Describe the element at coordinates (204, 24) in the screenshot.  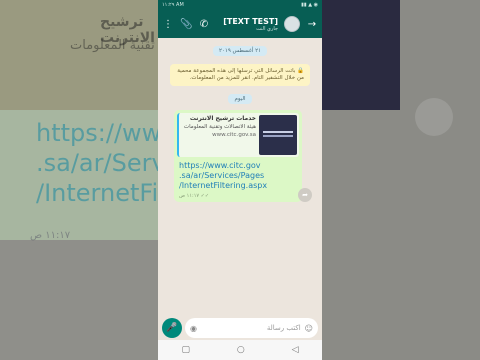
I see `call-icon: ✆` at that location.